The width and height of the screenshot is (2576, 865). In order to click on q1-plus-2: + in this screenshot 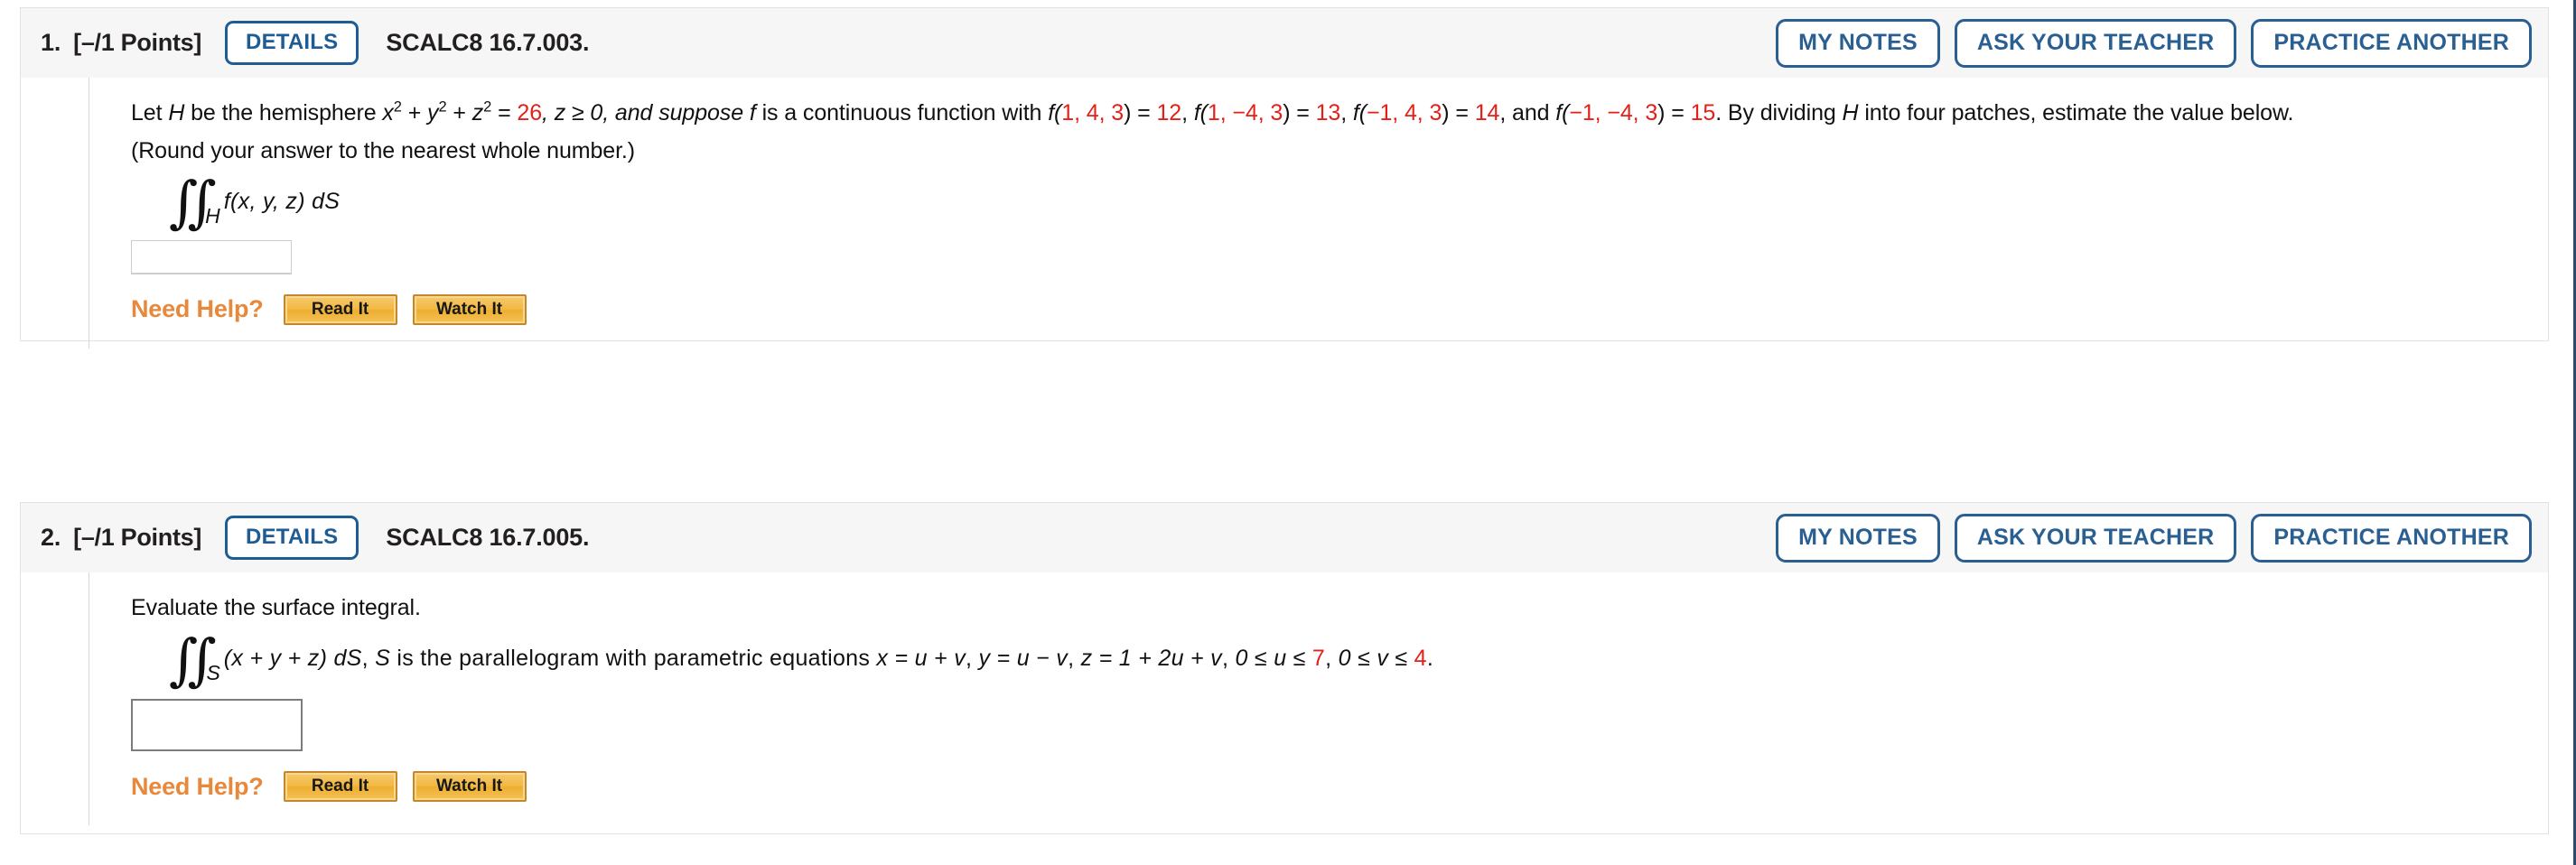, I will do `click(459, 113)`.